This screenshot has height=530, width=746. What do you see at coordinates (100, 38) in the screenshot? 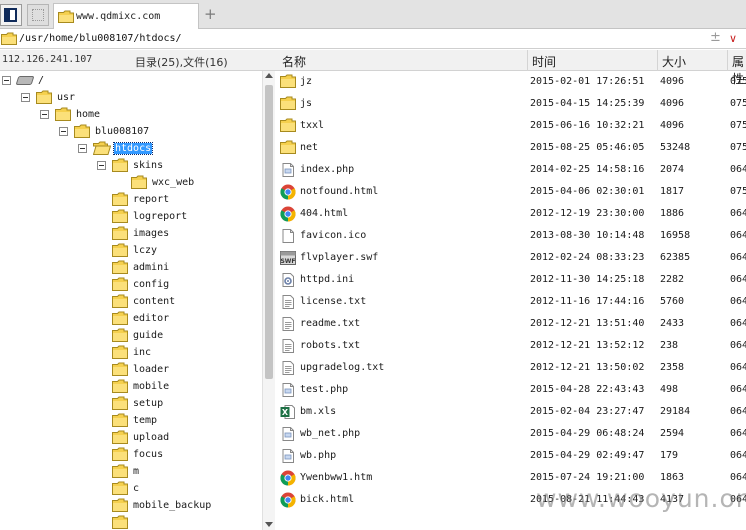
I see `address-path: /usr/home/blu008107/htdocs/` at bounding box center [100, 38].